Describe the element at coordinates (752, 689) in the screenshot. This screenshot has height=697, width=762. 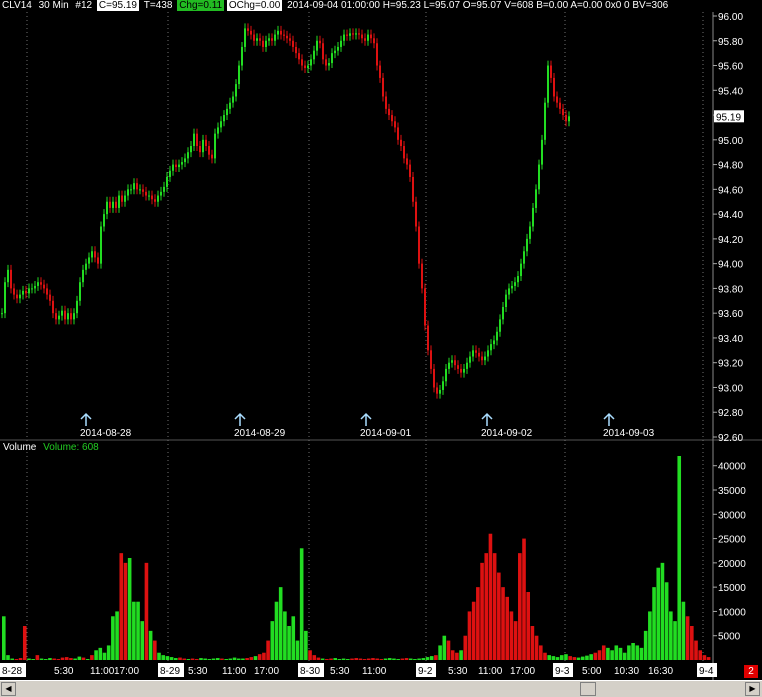
I see `right-arrow-icon: ▶` at that location.